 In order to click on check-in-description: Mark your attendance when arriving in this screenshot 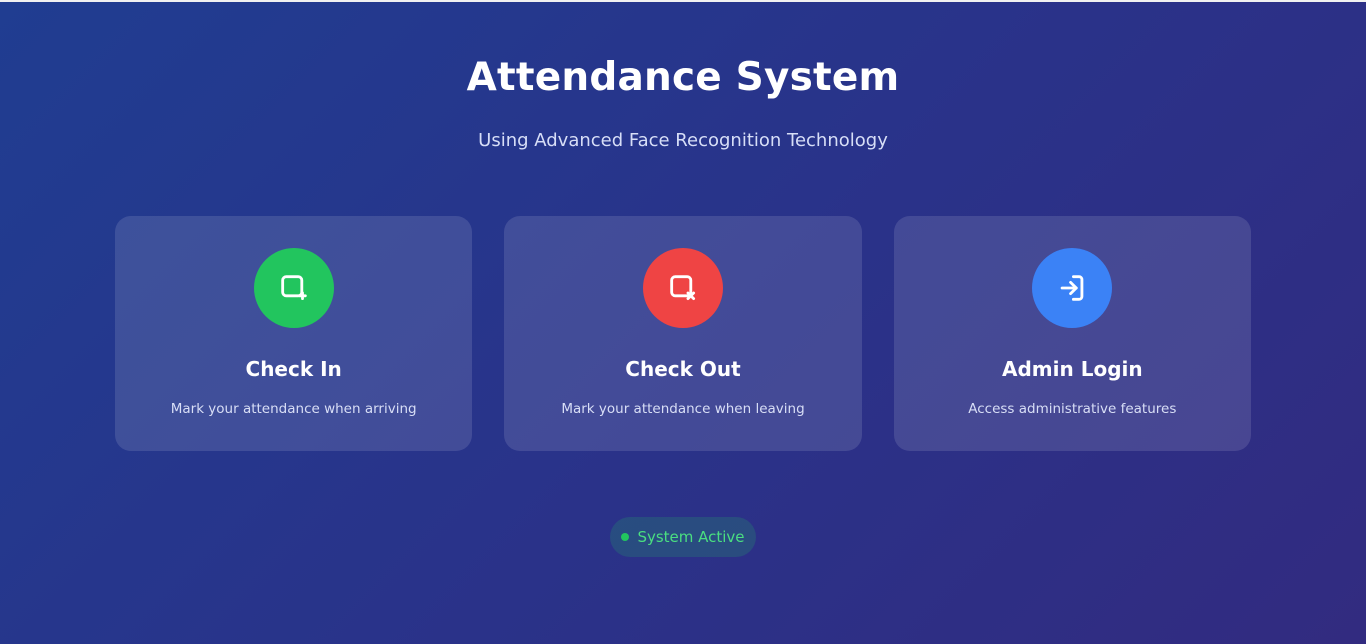, I will do `click(293, 409)`.